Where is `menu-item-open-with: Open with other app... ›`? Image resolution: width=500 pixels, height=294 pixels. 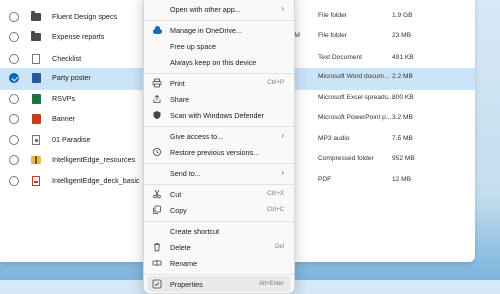
menu-item-open-with: Open with other app... › is located at coordinates (219, 9).